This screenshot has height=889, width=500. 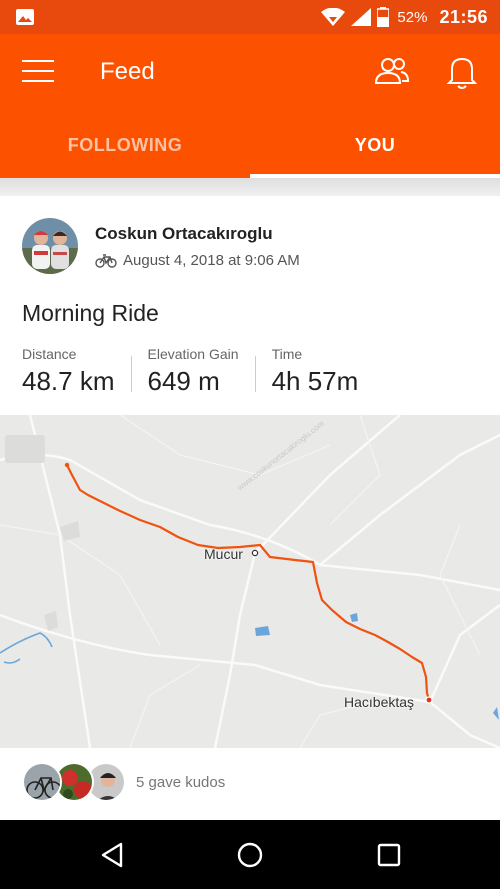 What do you see at coordinates (49, 354) in the screenshot?
I see `stat-label: Distance` at bounding box center [49, 354].